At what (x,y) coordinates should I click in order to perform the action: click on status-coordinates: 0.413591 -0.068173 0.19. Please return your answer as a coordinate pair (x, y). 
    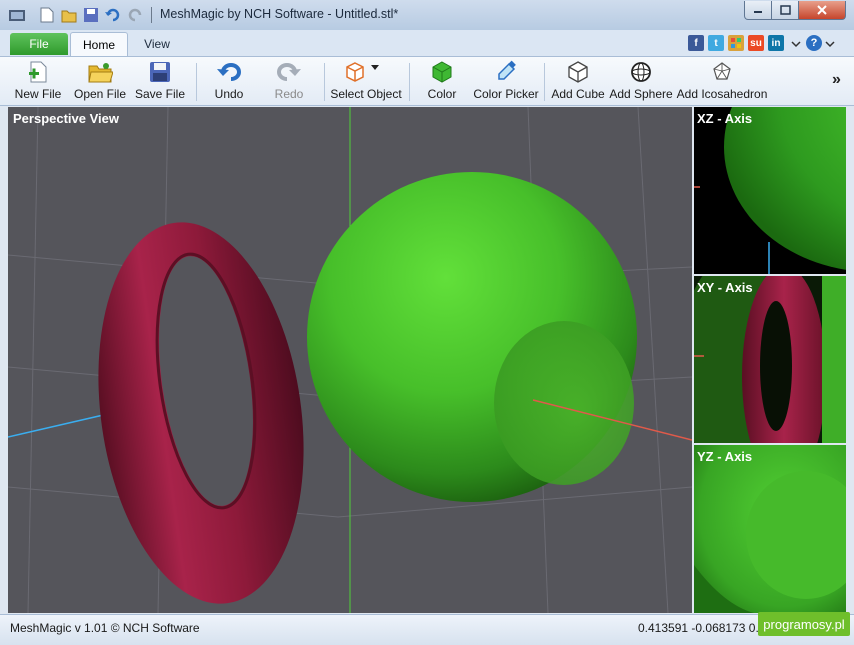
    Looking at the image, I should click on (705, 628).